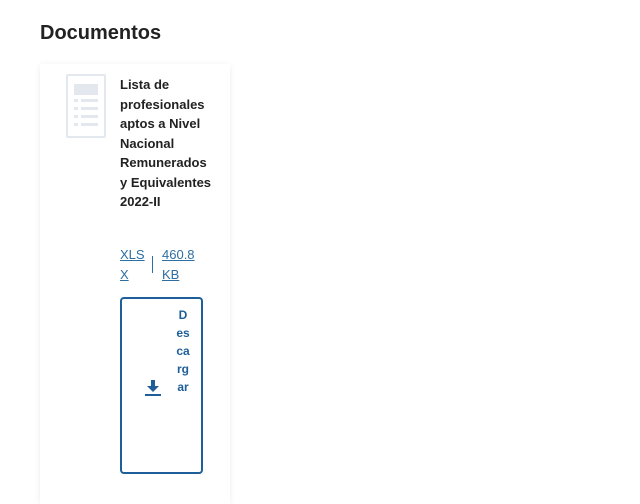 The height and width of the screenshot is (504, 640). Describe the element at coordinates (180, 264) in the screenshot. I see `file-size-link: 460.8 KB` at that location.